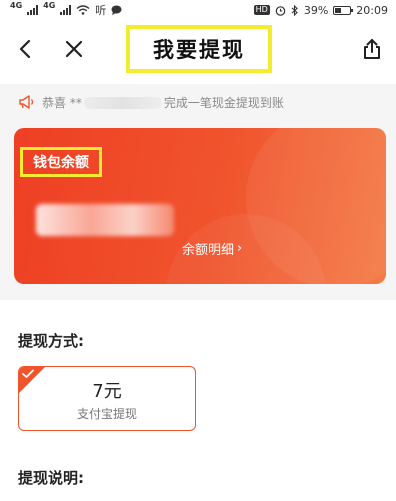  What do you see at coordinates (51, 478) in the screenshot?
I see `withdraw-desc-title: 提现说明:` at bounding box center [51, 478].